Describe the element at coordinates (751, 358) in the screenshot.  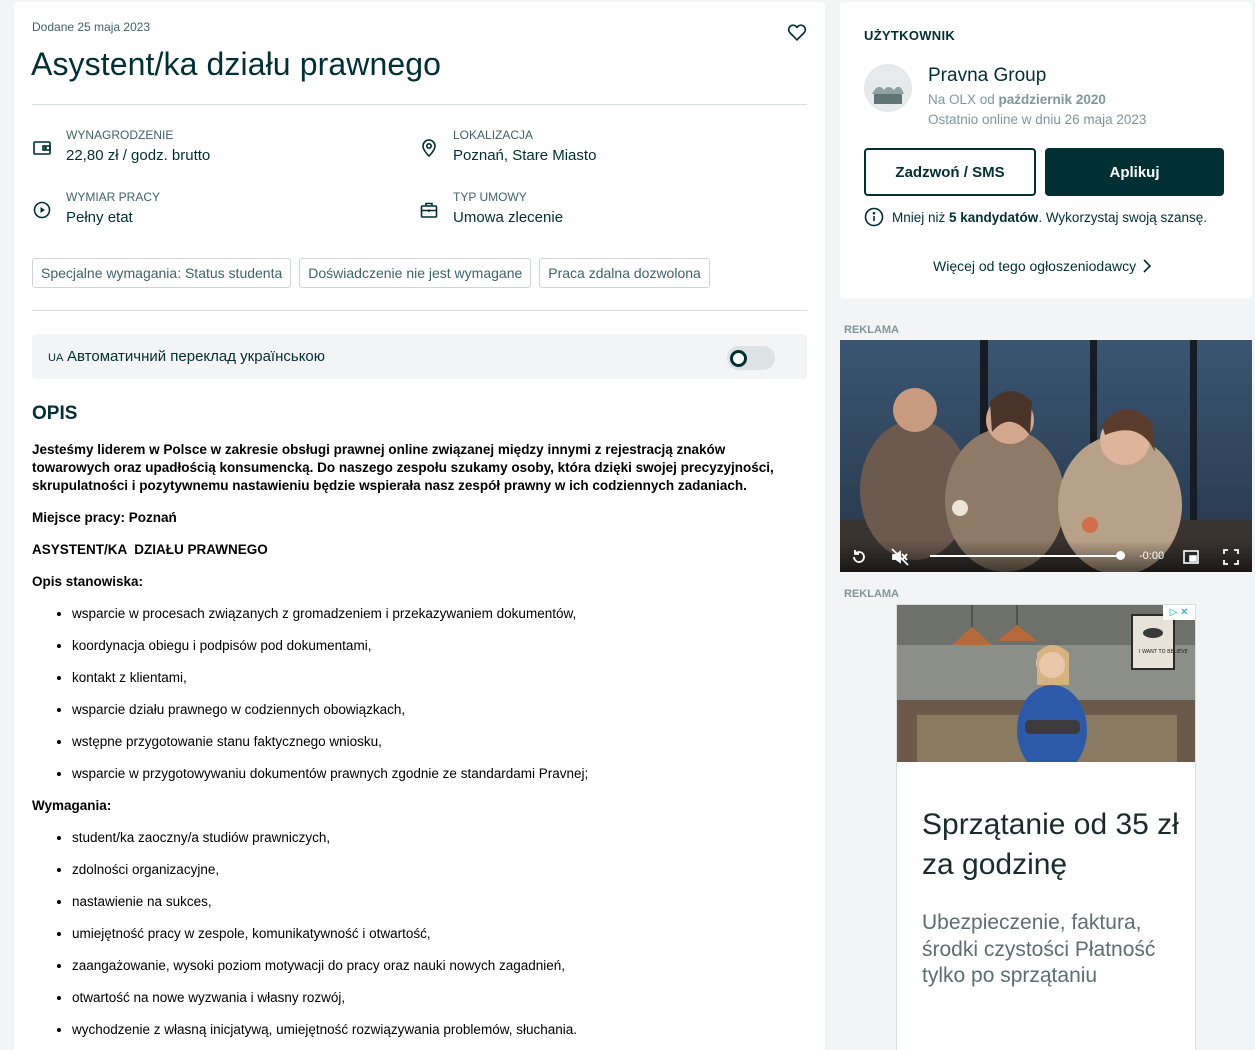
I see `translate-toggle` at that location.